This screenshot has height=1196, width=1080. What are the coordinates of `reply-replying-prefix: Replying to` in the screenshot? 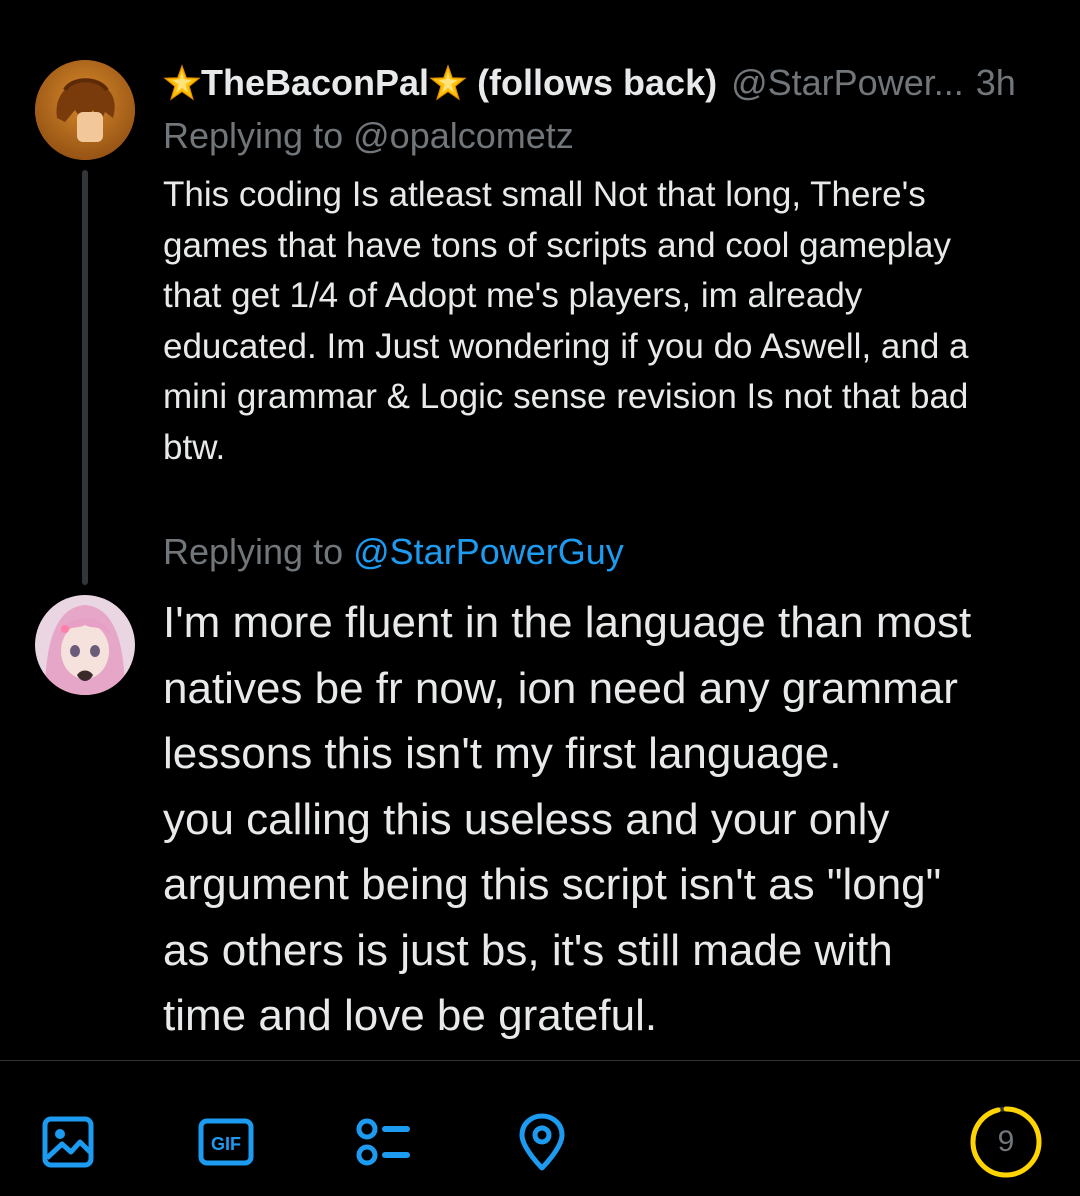 It's located at (253, 551).